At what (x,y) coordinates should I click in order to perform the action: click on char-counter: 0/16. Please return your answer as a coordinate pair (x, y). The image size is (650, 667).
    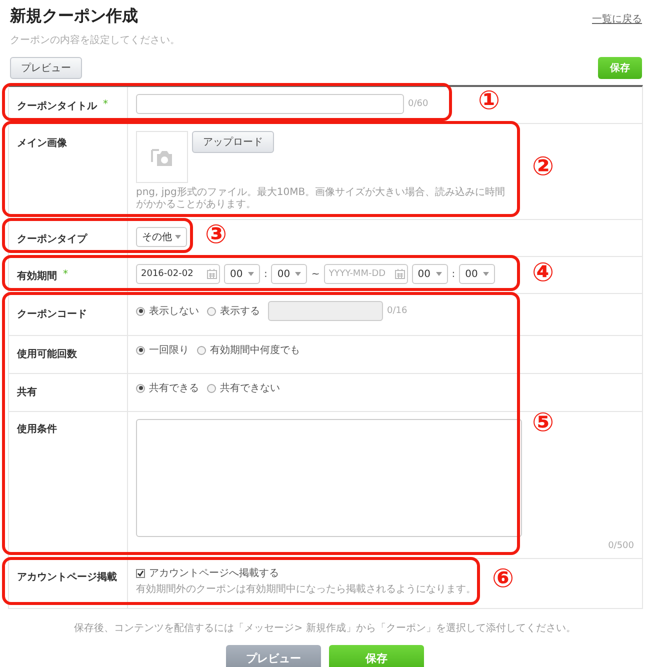
    Looking at the image, I should click on (397, 311).